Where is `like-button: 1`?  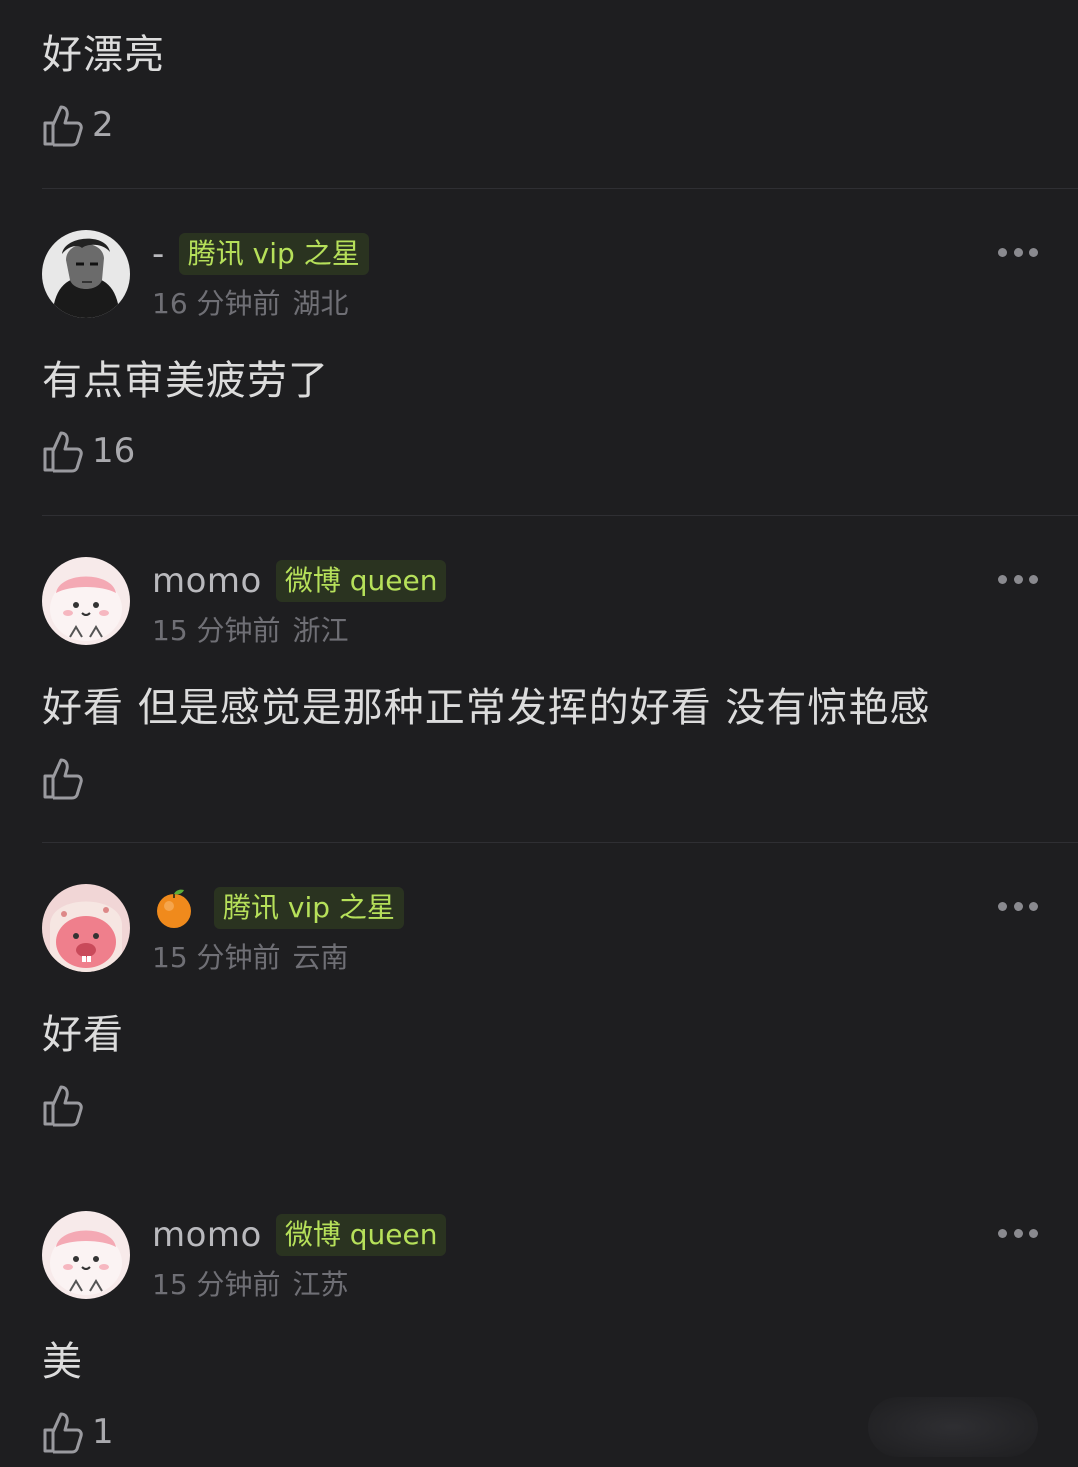 like-button: 1 is located at coordinates (78, 1432).